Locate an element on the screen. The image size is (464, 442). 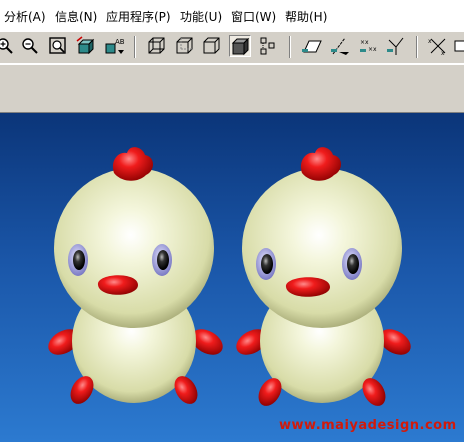
spin-center-button: xx is located at coordinates (438, 46).